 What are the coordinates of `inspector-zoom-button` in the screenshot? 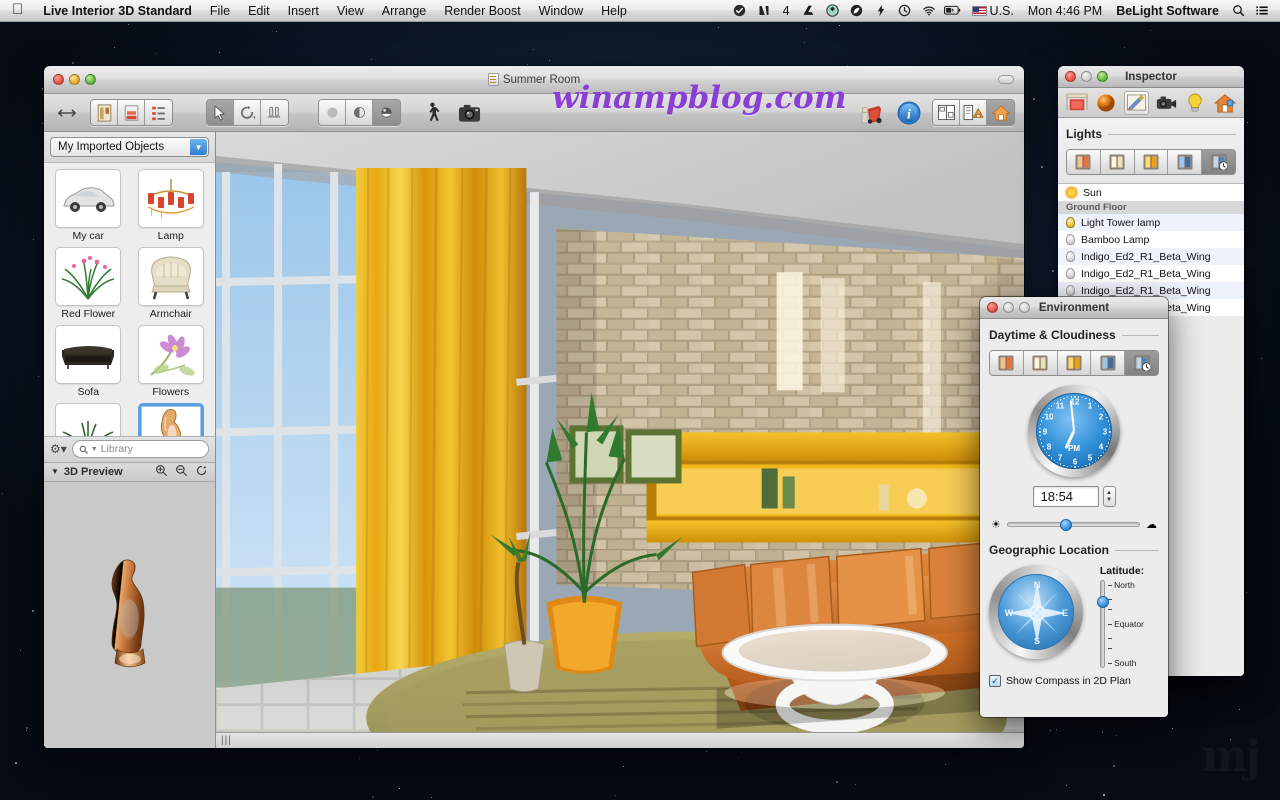 It's located at (1102, 76).